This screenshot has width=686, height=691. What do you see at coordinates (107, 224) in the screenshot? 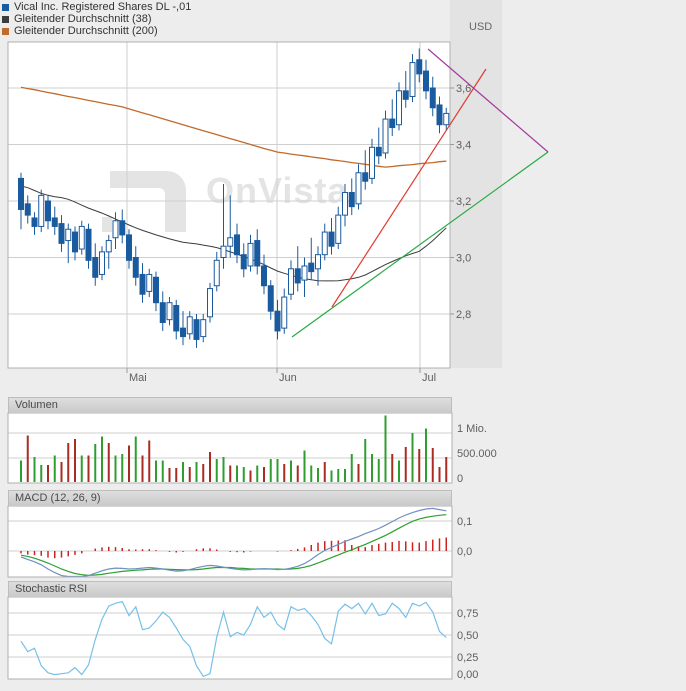
I see `onvista-logo-watermark-dot` at bounding box center [107, 224].